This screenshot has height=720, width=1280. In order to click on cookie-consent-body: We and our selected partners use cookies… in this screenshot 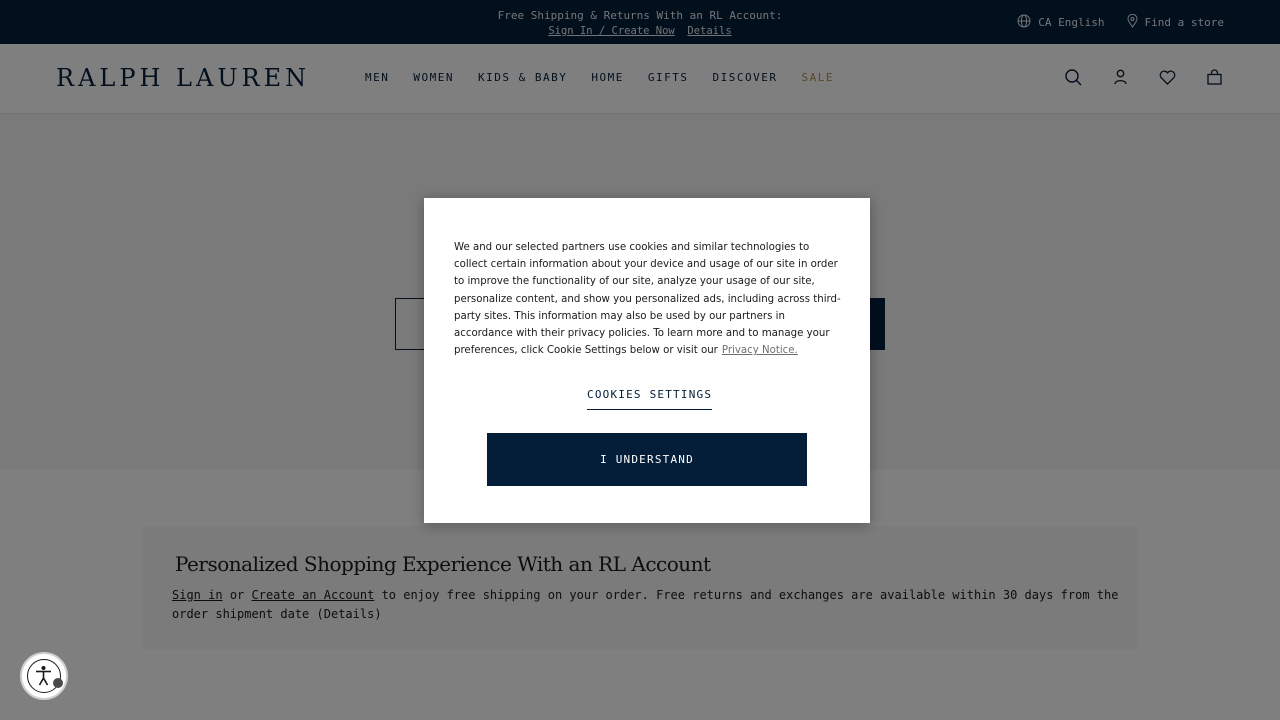, I will do `click(647, 299)`.